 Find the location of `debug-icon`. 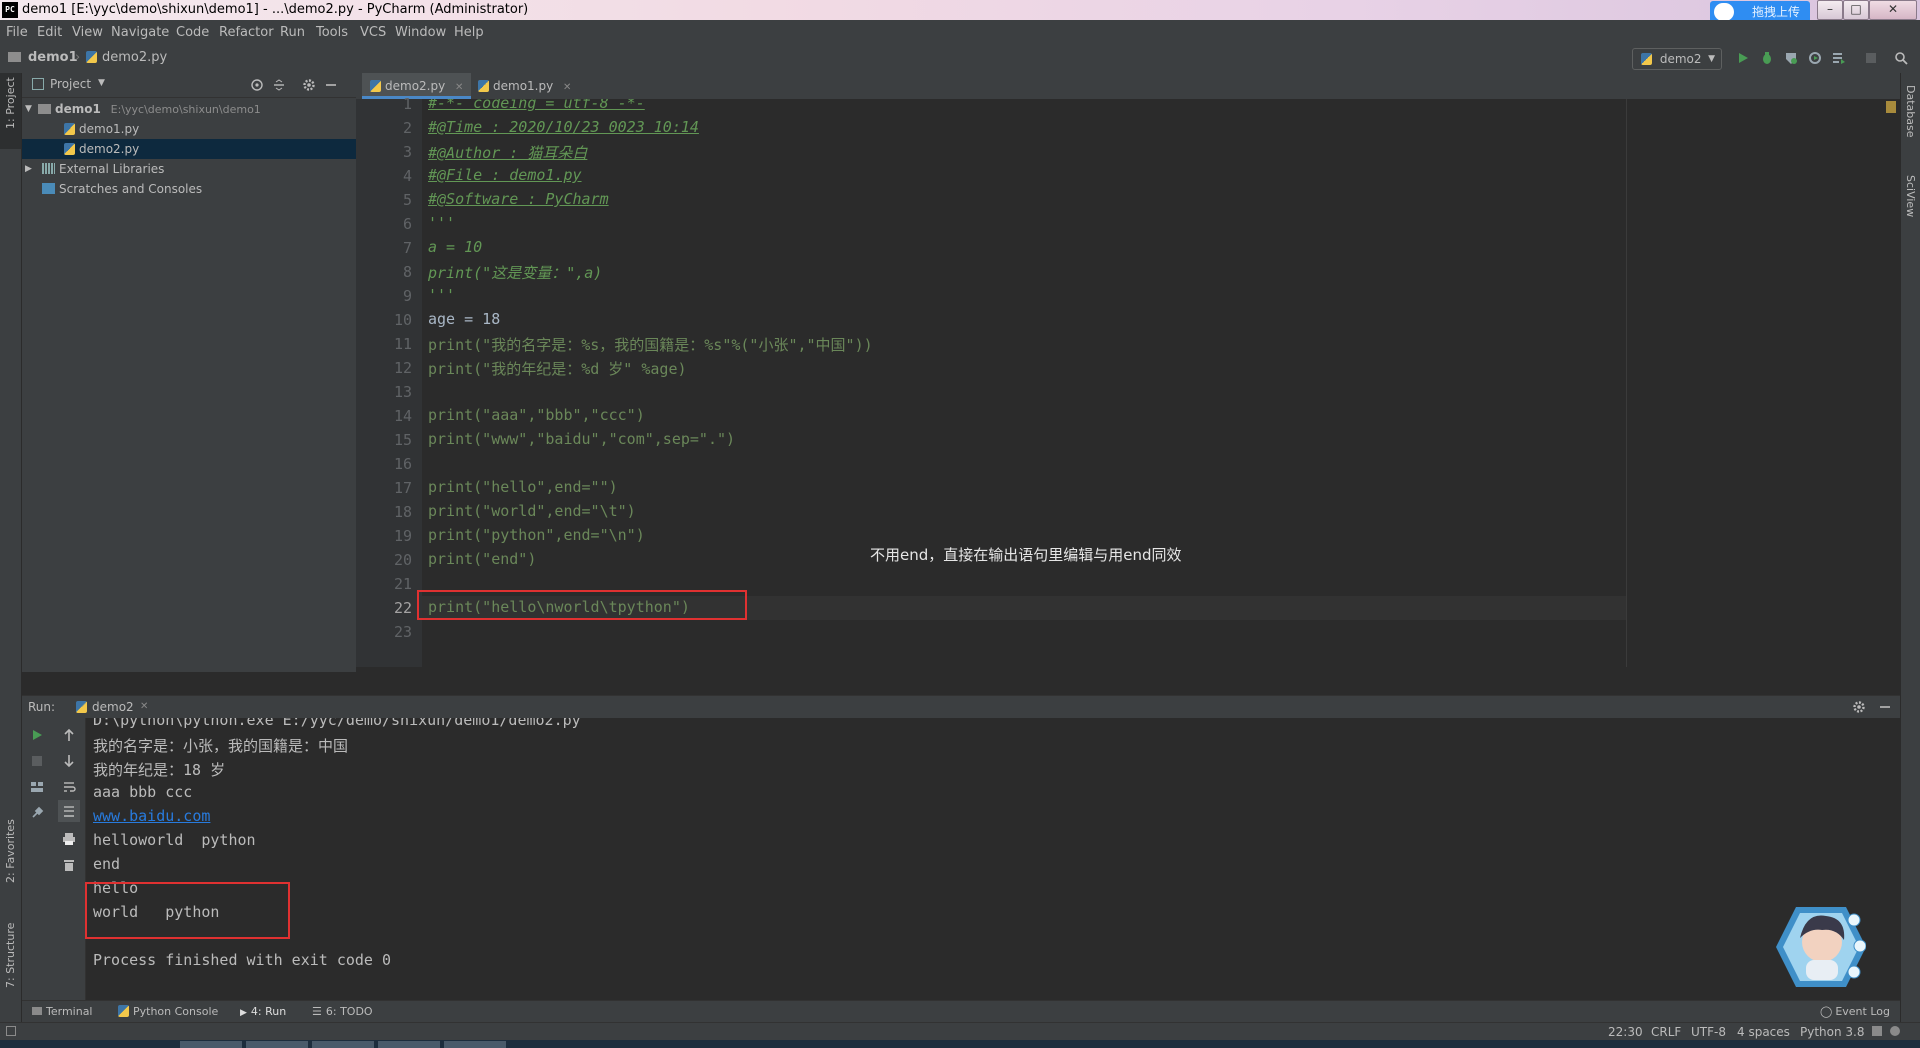

debug-icon is located at coordinates (1767, 58).